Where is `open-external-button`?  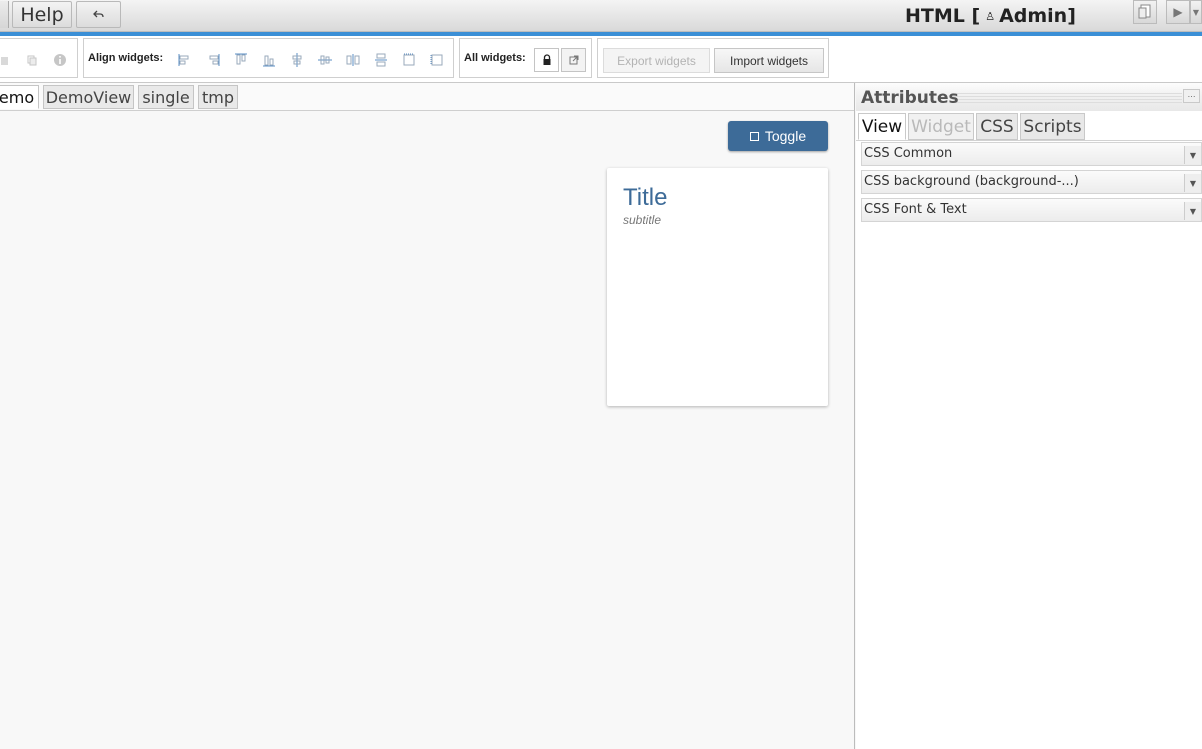
open-external-button is located at coordinates (573, 60).